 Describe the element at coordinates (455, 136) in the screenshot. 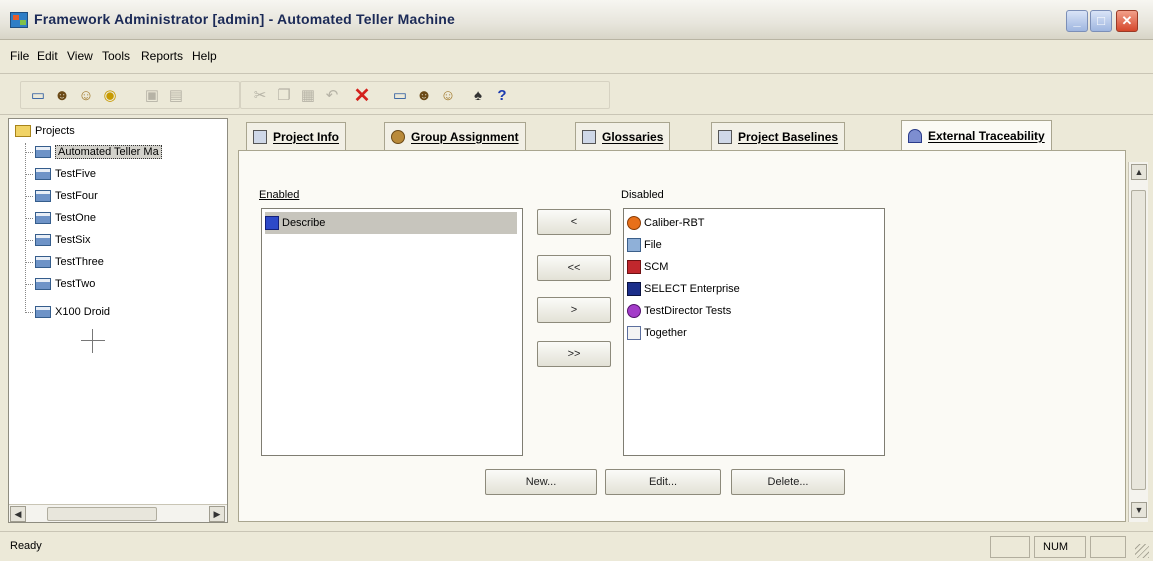

I see `tab-group-assignment: Group Assignment` at that location.